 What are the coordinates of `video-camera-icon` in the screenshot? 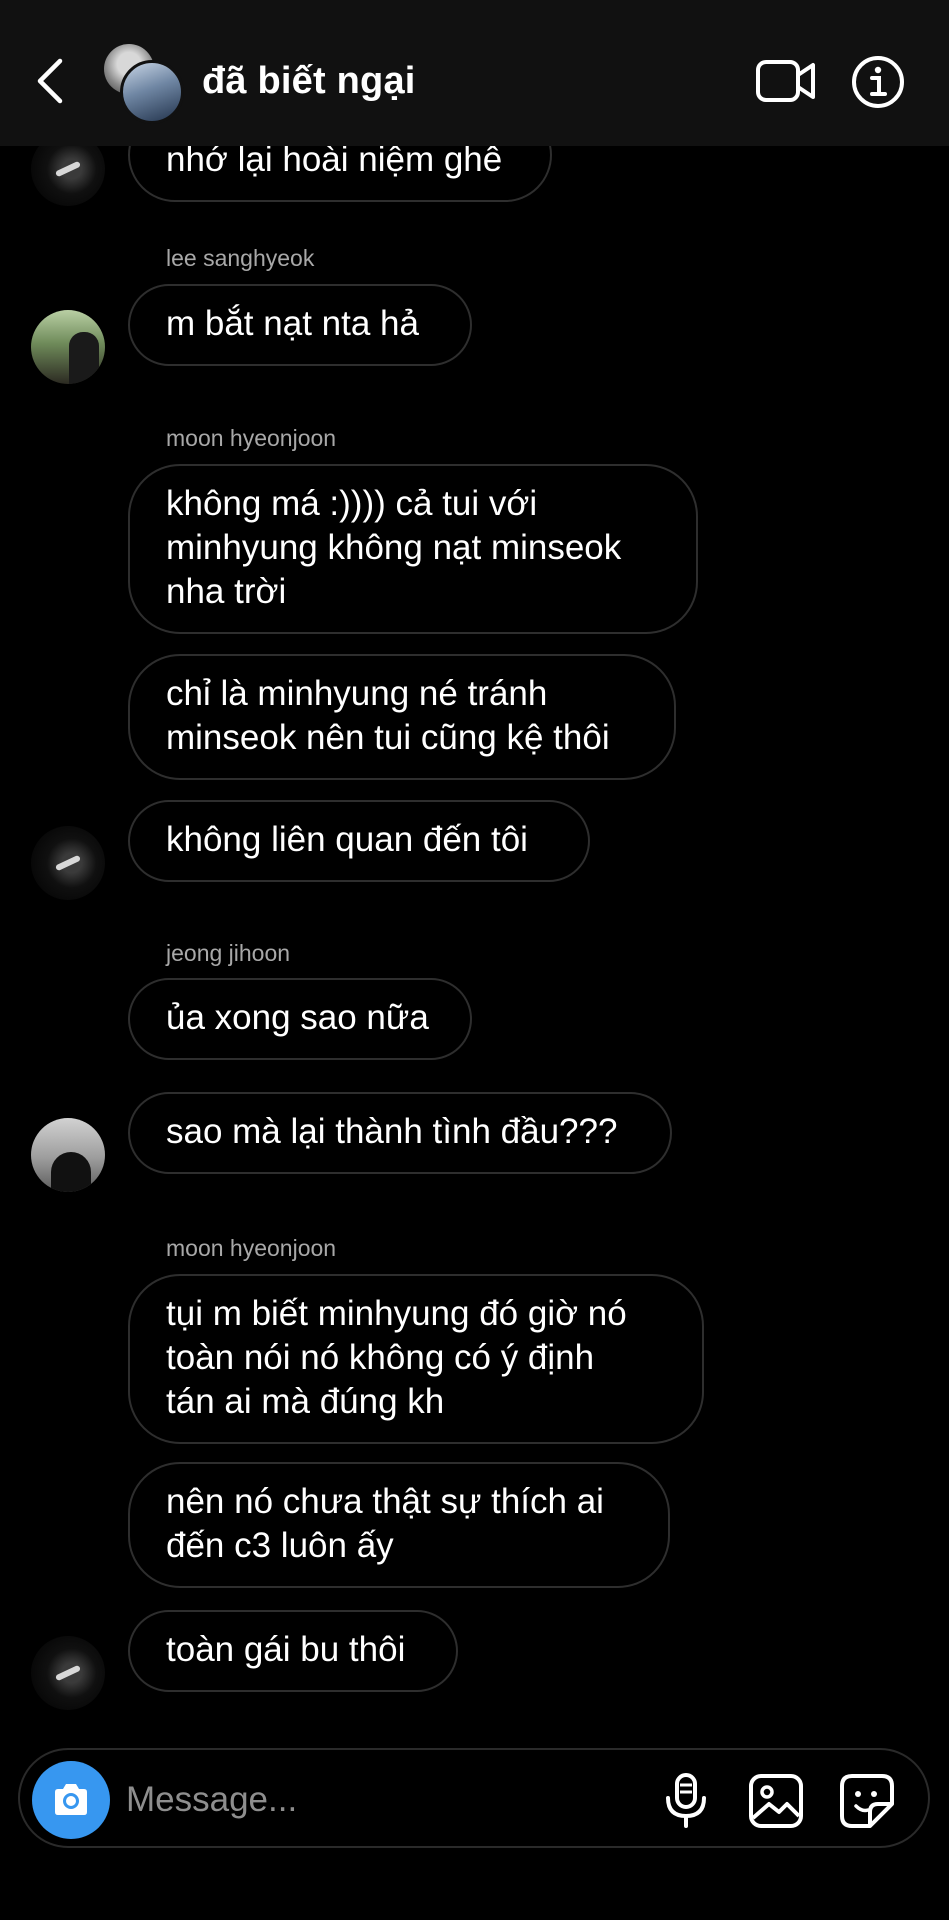 It's located at (785, 81).